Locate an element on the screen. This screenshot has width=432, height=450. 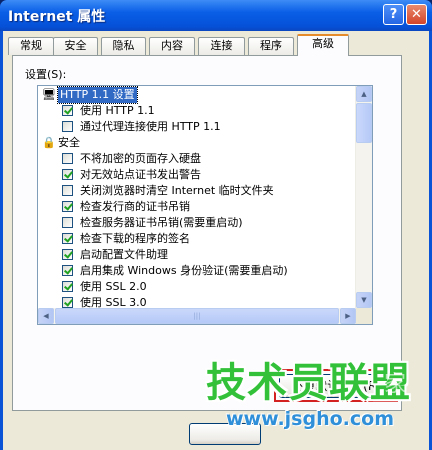
tab-6: 高级 is located at coordinates (323, 45).